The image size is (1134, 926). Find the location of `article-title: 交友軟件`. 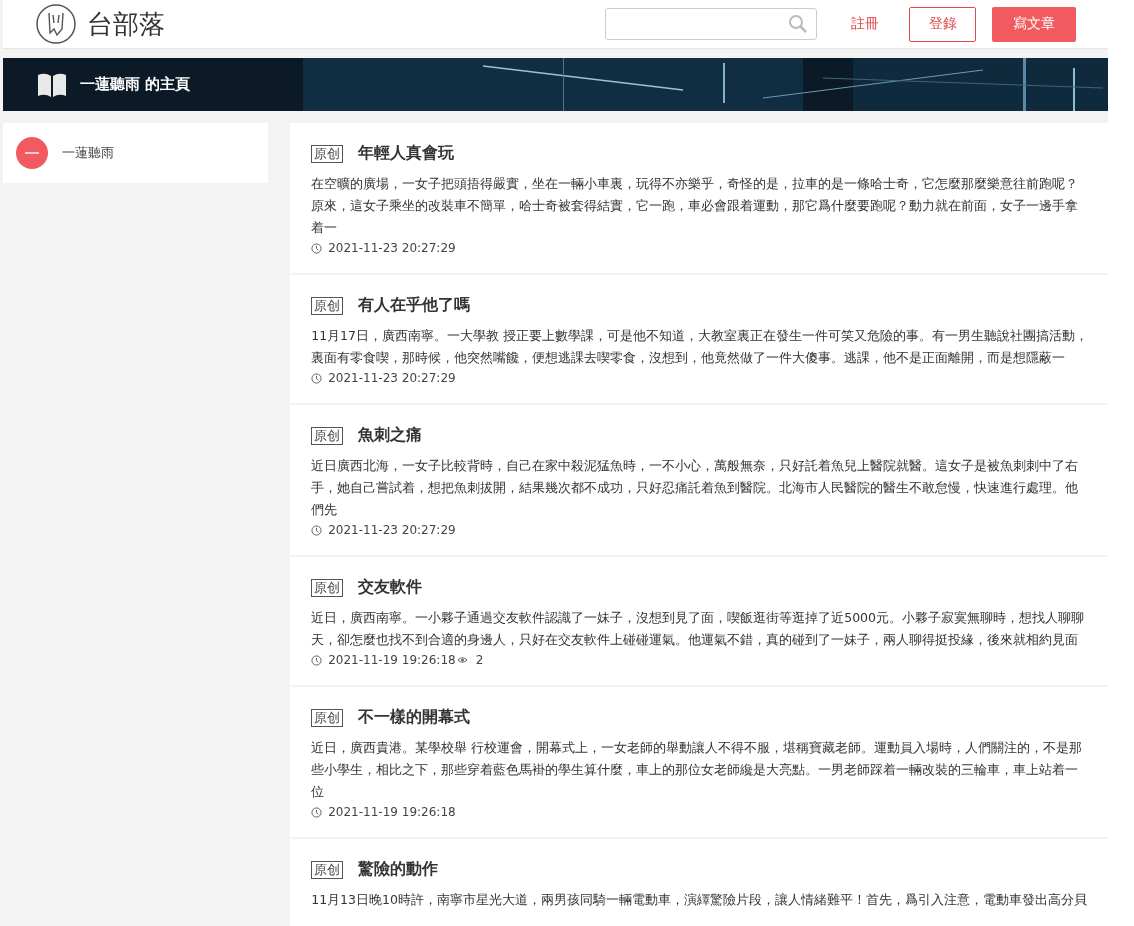

article-title: 交友軟件 is located at coordinates (390, 587).